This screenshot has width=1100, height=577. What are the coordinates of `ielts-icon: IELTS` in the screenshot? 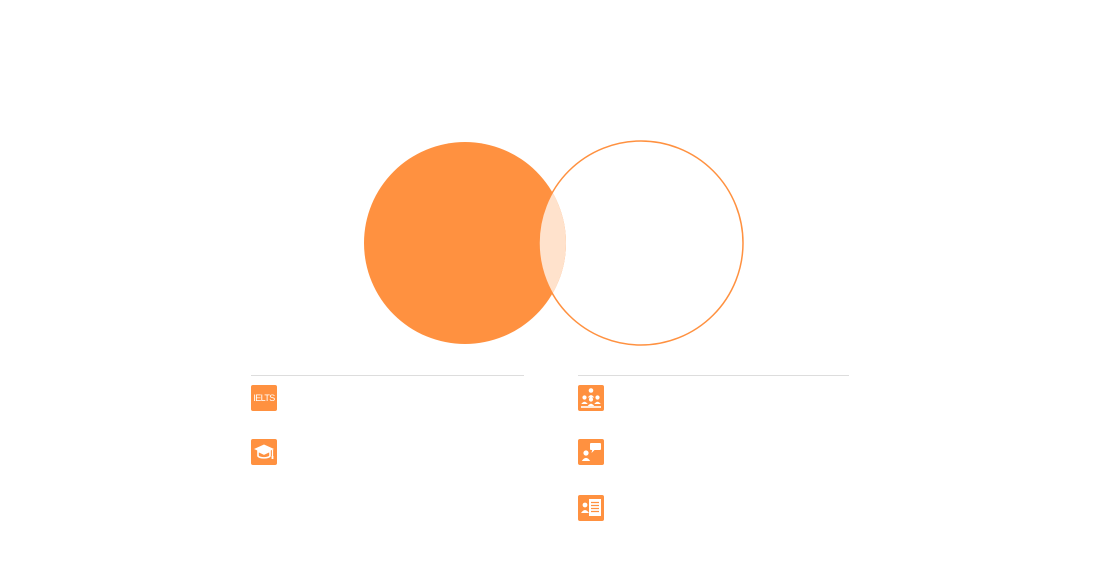 It's located at (264, 398).